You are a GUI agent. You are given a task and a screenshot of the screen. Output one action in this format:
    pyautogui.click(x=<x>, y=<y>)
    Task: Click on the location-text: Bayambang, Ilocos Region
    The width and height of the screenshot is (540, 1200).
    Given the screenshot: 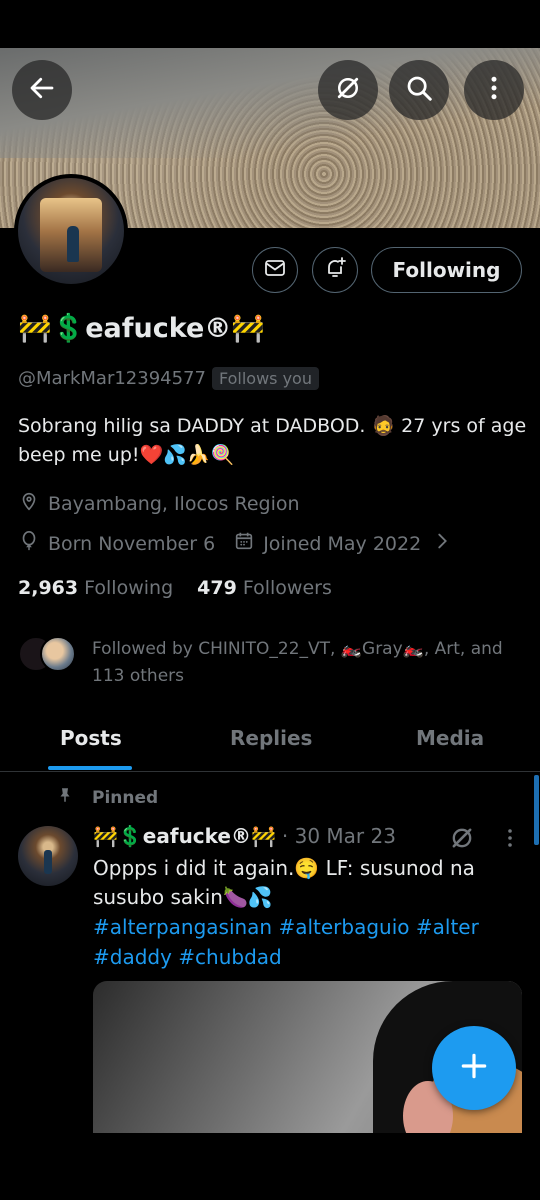 What is the action you would take?
    pyautogui.click(x=174, y=503)
    